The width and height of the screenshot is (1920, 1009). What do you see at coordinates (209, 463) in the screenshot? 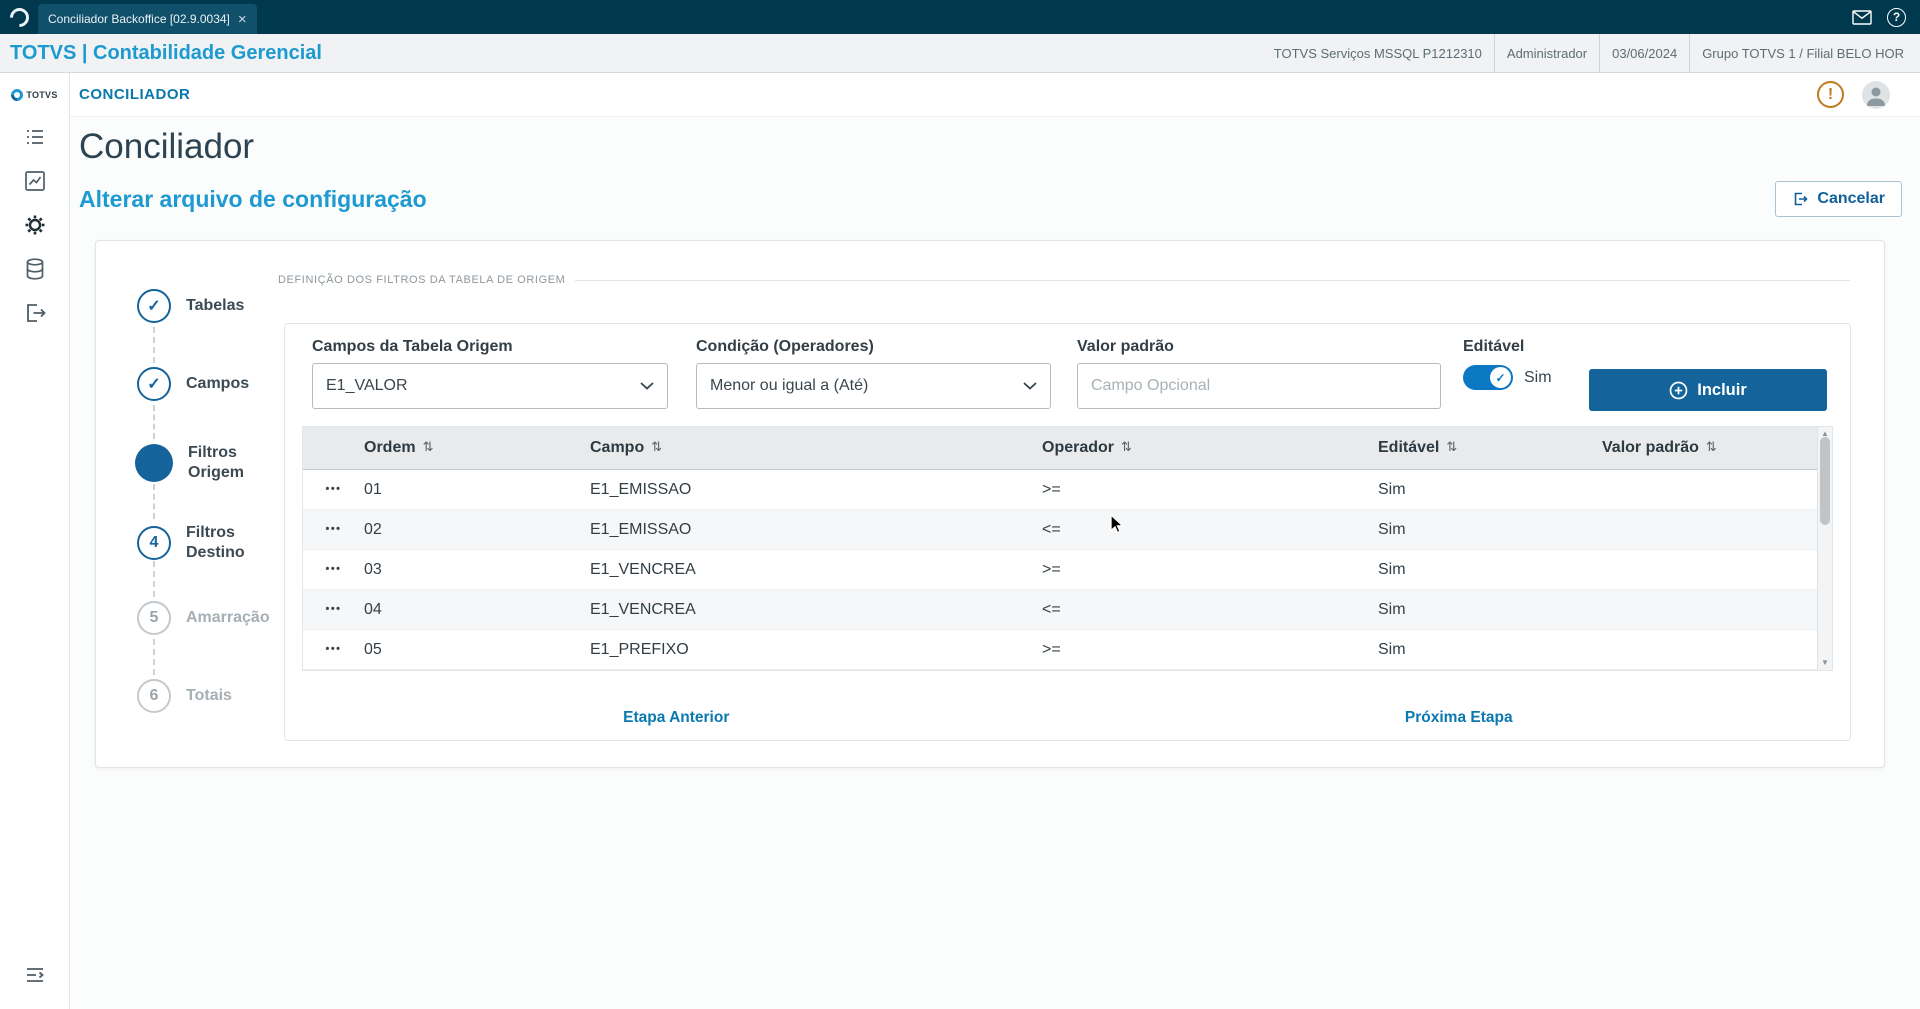
I see `step-filtros-origem: Filtros Origem` at bounding box center [209, 463].